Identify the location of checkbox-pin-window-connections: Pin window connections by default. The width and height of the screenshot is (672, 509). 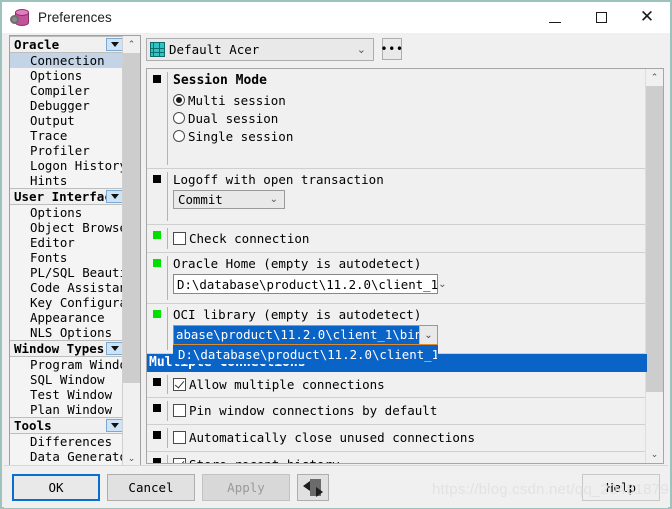
(409, 410).